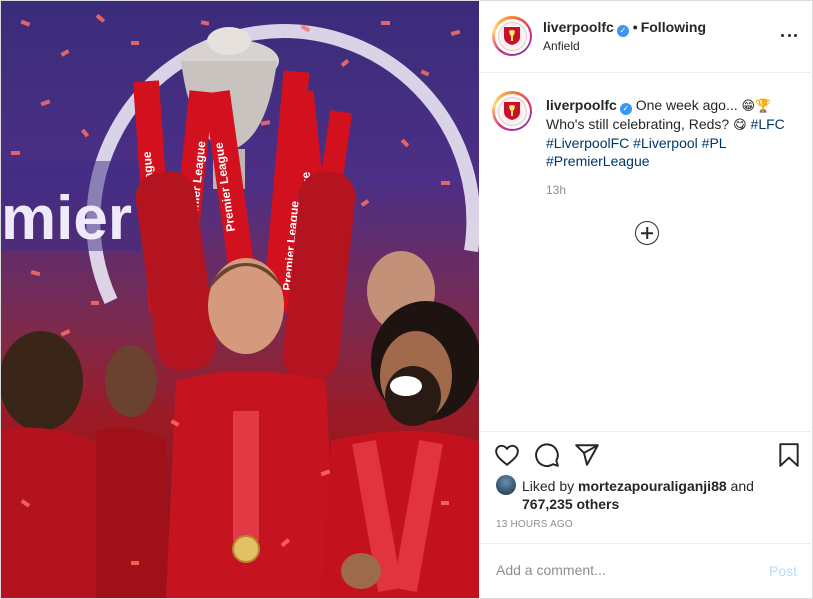 This screenshot has height=599, width=813. I want to click on grin-emoji-icon: 😁, so click(748, 105).